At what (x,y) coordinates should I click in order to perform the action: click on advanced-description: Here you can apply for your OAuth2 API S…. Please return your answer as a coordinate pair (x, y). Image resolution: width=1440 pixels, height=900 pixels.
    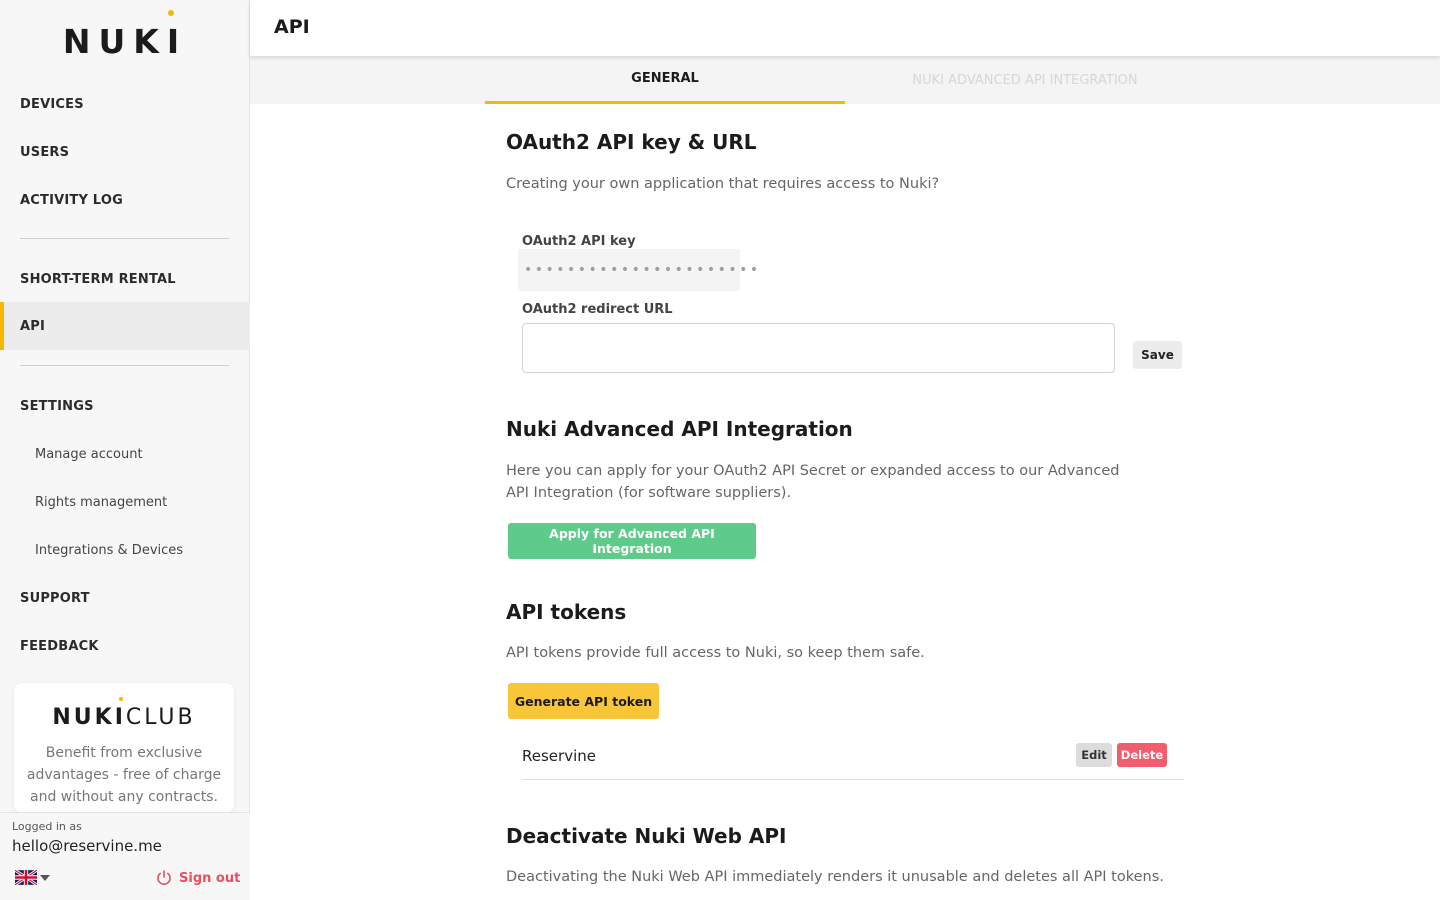
    Looking at the image, I should click on (813, 482).